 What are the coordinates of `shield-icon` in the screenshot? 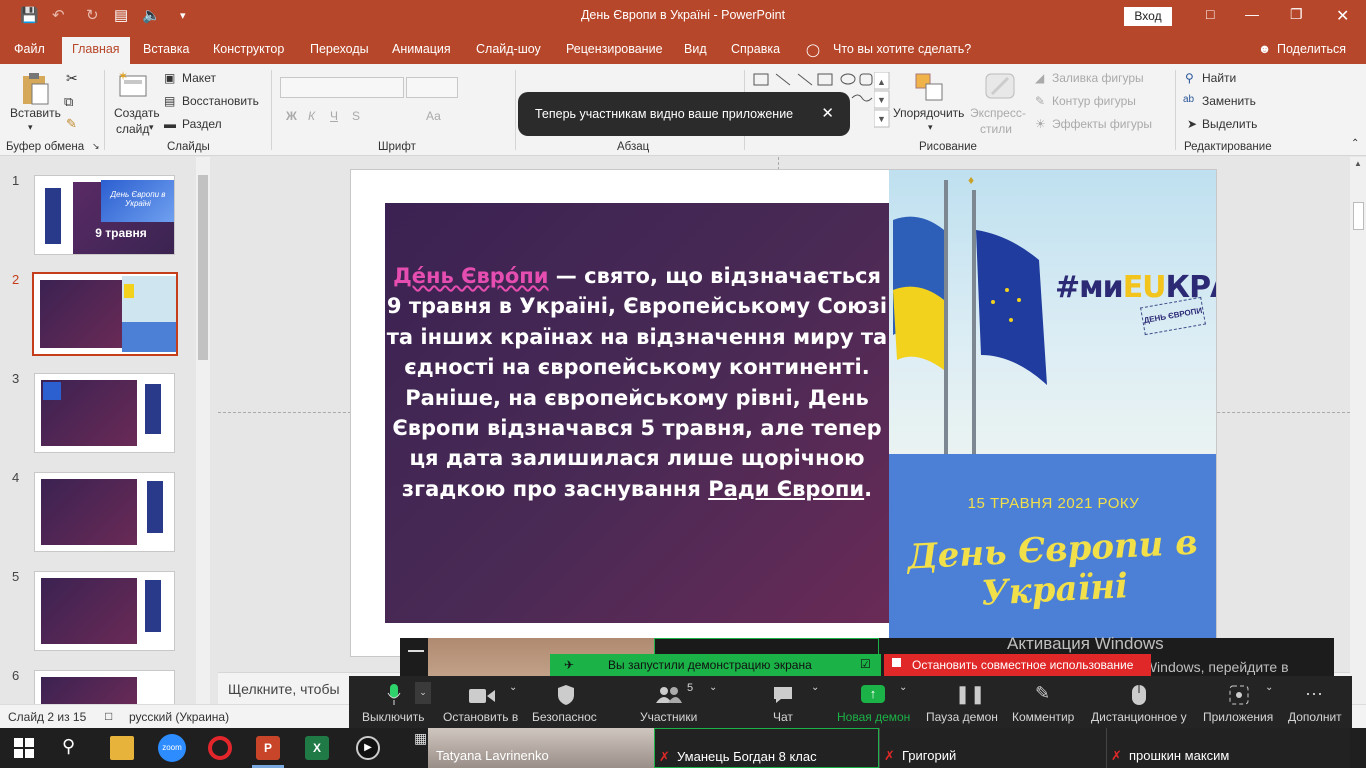 It's located at (566, 695).